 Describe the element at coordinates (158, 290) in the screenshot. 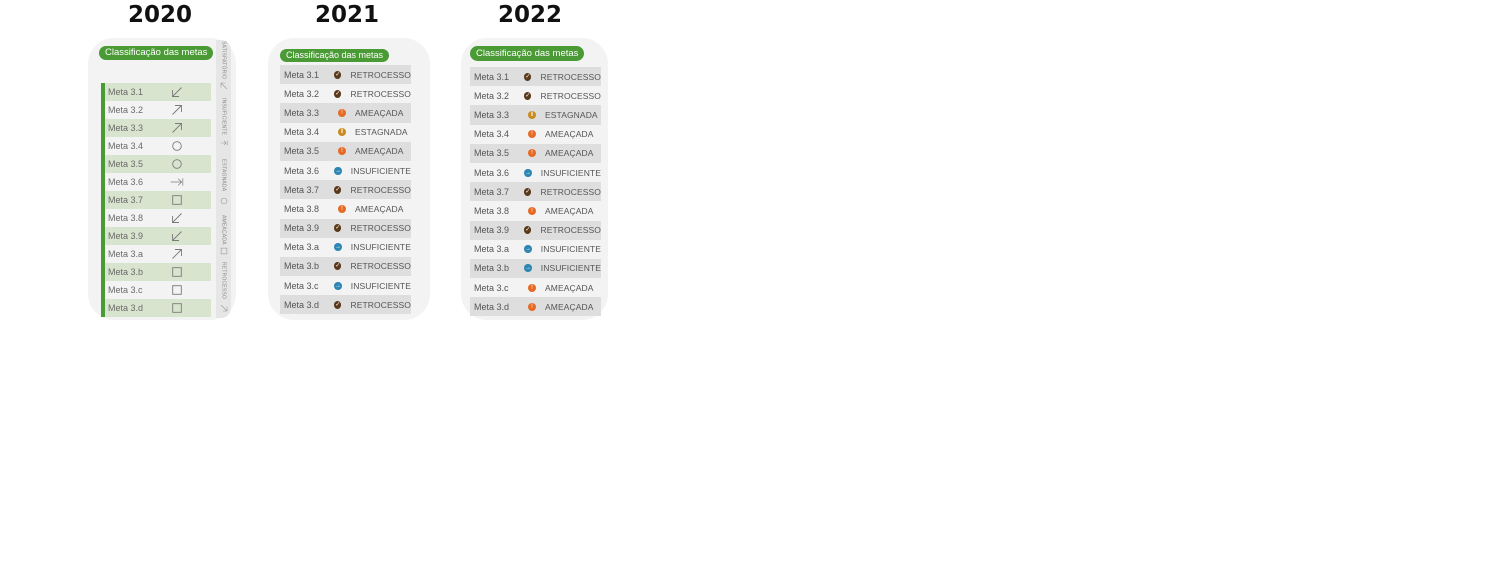

I see `goal-row-2020: Meta 3.c` at that location.